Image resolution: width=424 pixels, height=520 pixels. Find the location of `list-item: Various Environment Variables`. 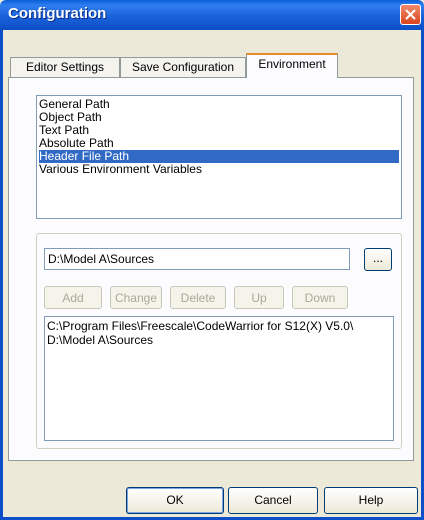

list-item: Various Environment Variables is located at coordinates (120, 169).